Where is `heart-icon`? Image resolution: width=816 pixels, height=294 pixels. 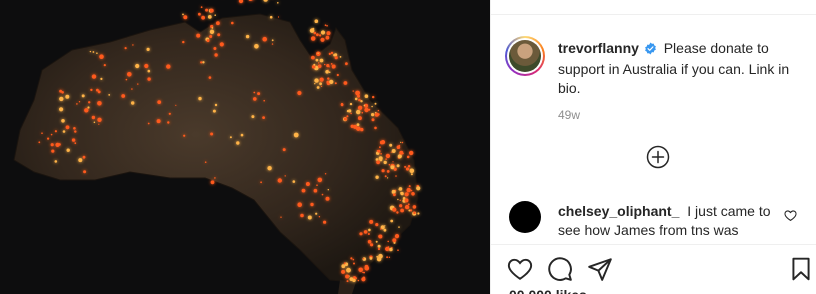
heart-icon is located at coordinates (520, 269).